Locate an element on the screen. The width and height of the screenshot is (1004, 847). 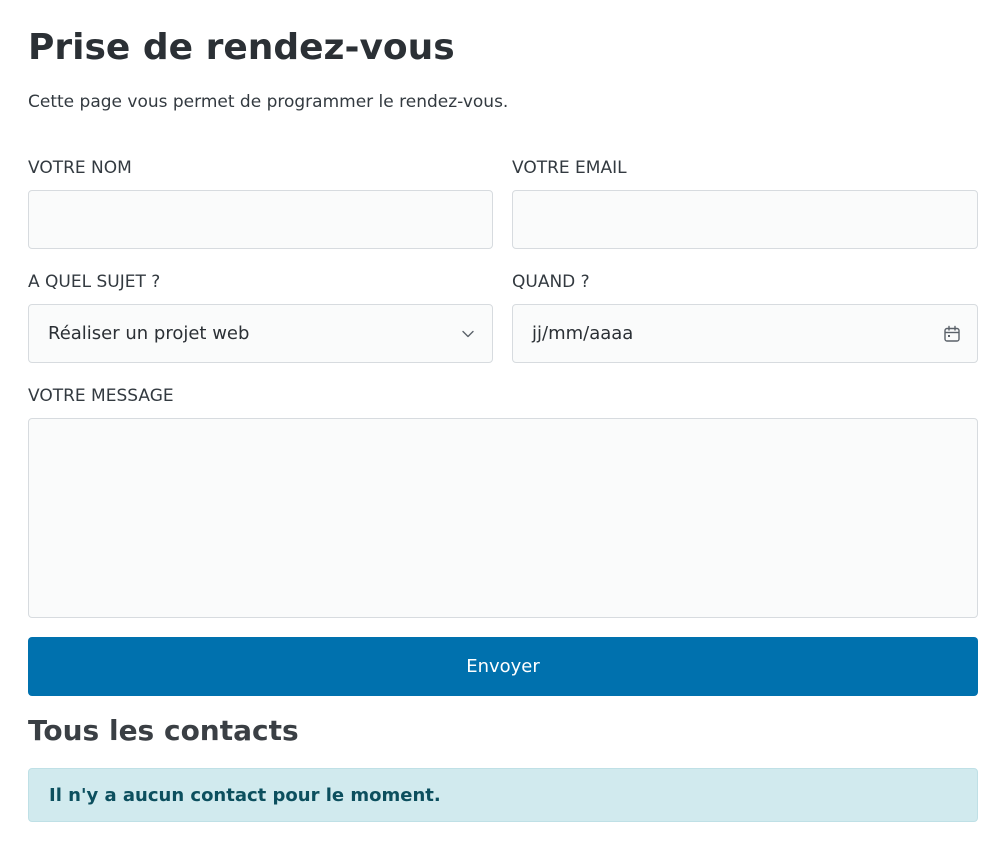
message-label: VOTRE MESSAGE is located at coordinates (101, 396).